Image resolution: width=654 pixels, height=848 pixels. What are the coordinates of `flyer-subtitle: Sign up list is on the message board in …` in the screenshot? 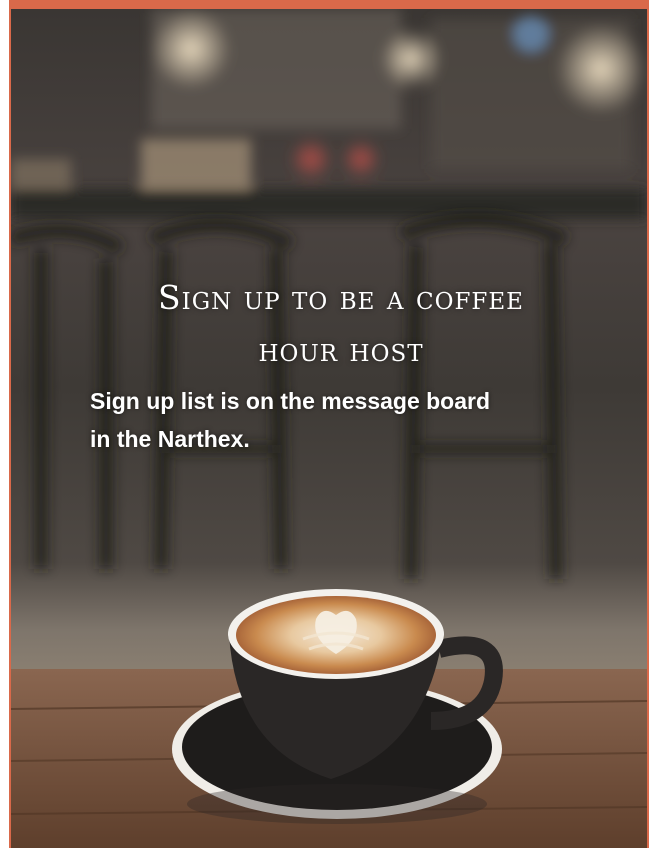 It's located at (290, 420).